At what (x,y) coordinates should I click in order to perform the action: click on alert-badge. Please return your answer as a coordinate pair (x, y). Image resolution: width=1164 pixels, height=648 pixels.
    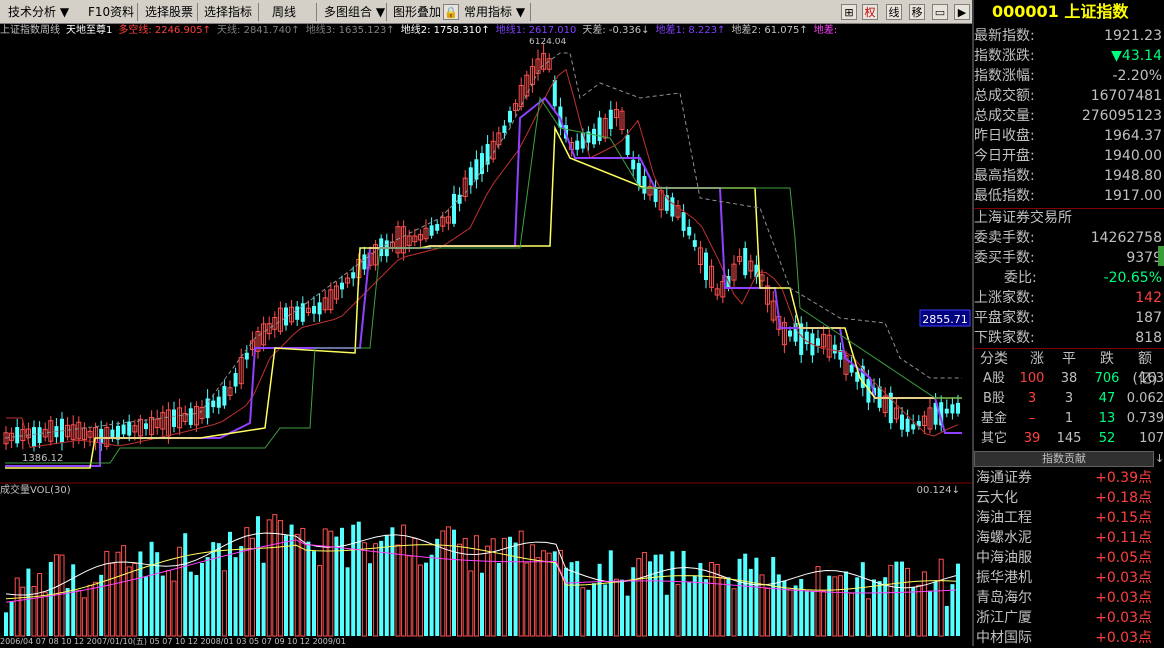
    Looking at the image, I should click on (1161, 256).